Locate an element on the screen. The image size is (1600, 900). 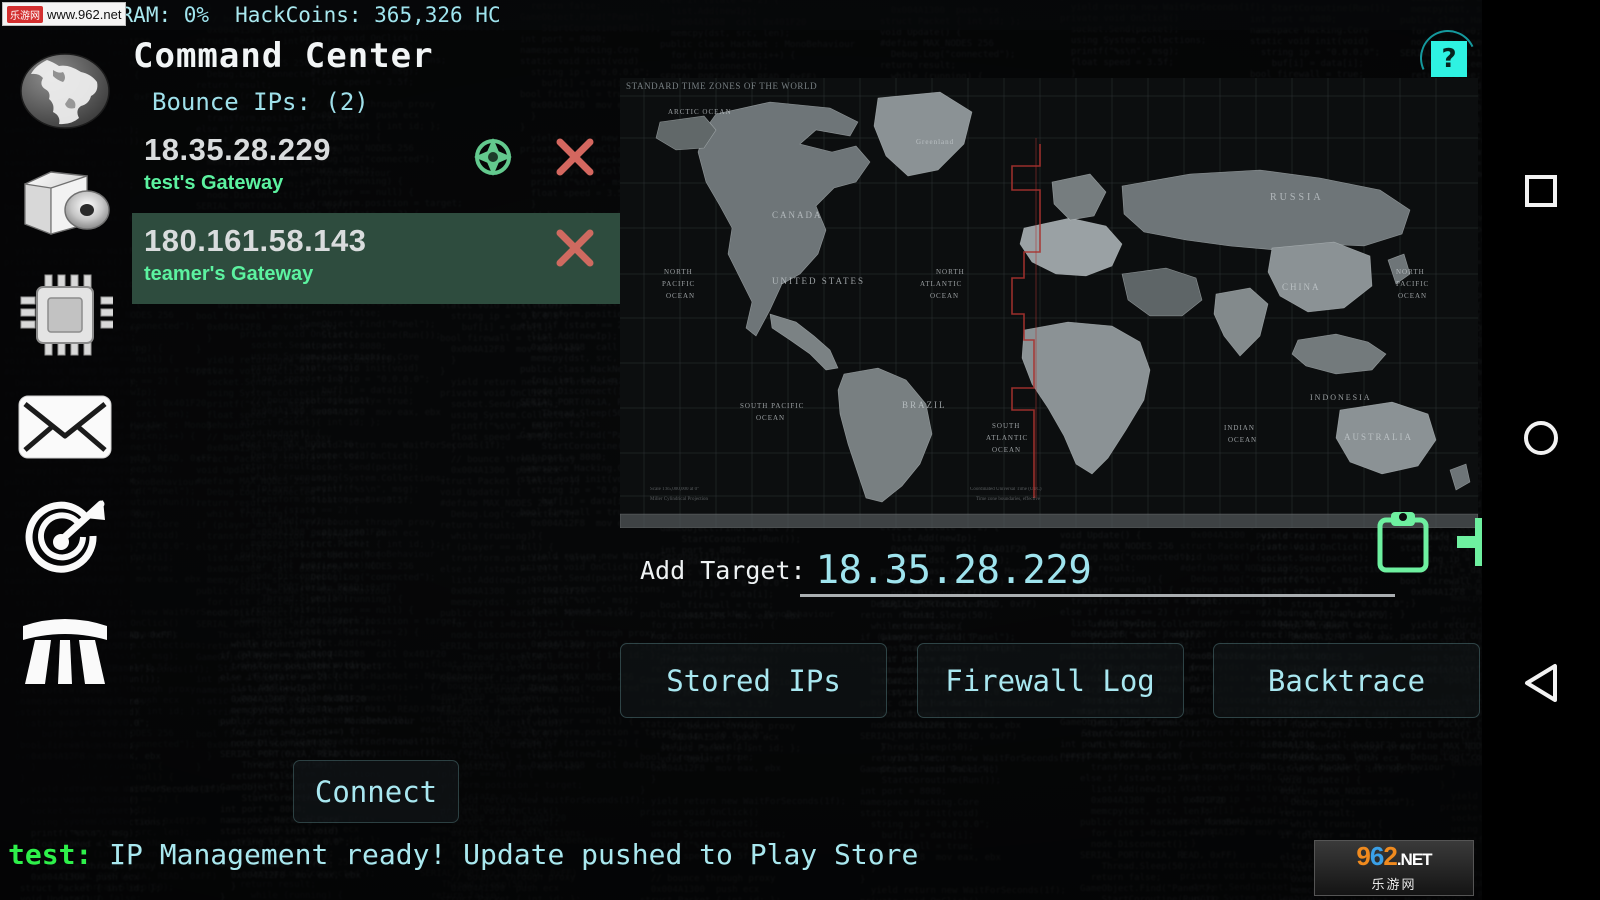
svg-text: SOUTH is located at coordinates (1006, 426).